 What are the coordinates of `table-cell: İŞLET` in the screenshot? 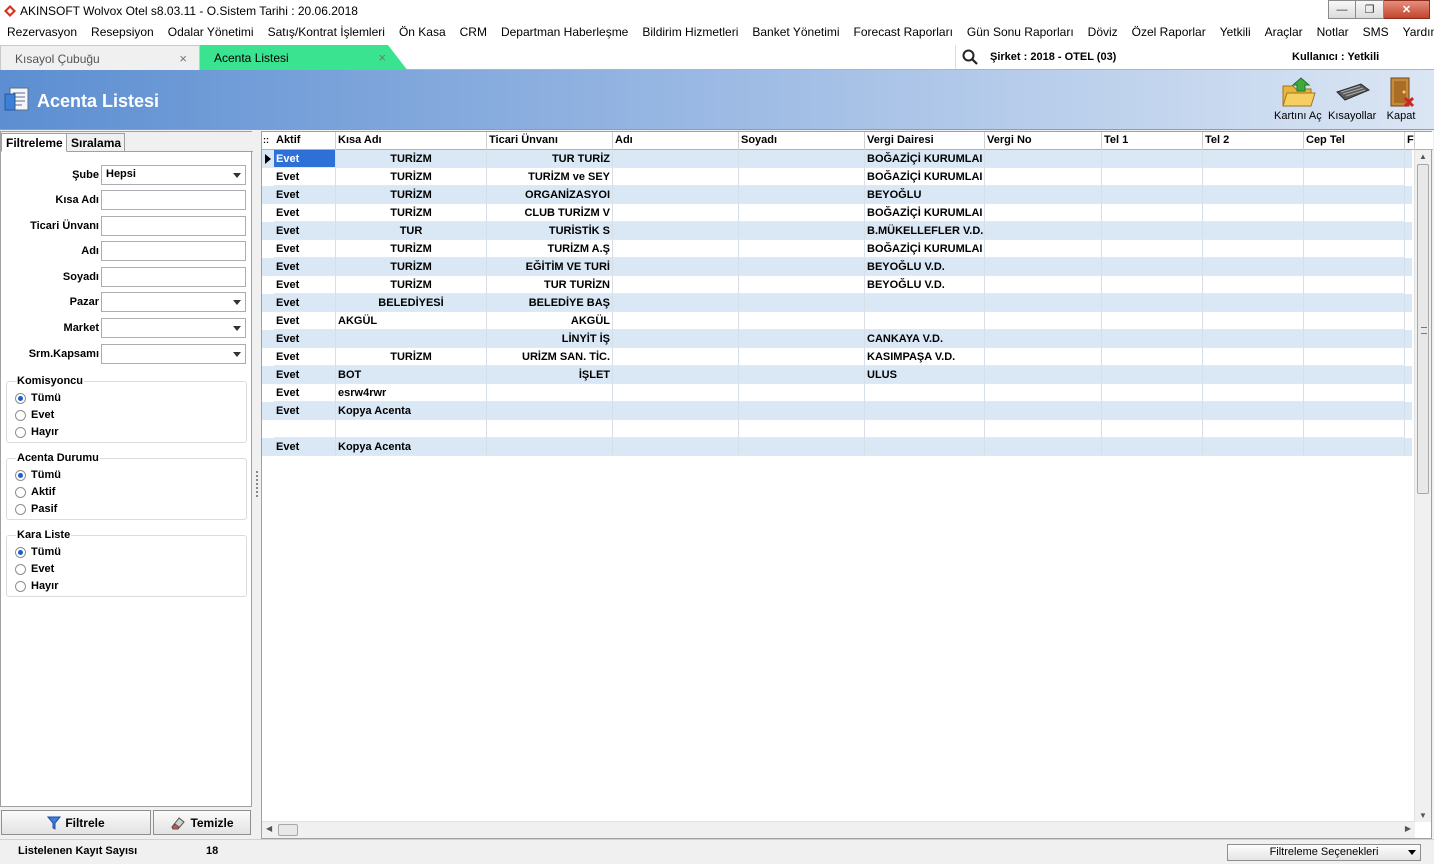 It's located at (550, 375).